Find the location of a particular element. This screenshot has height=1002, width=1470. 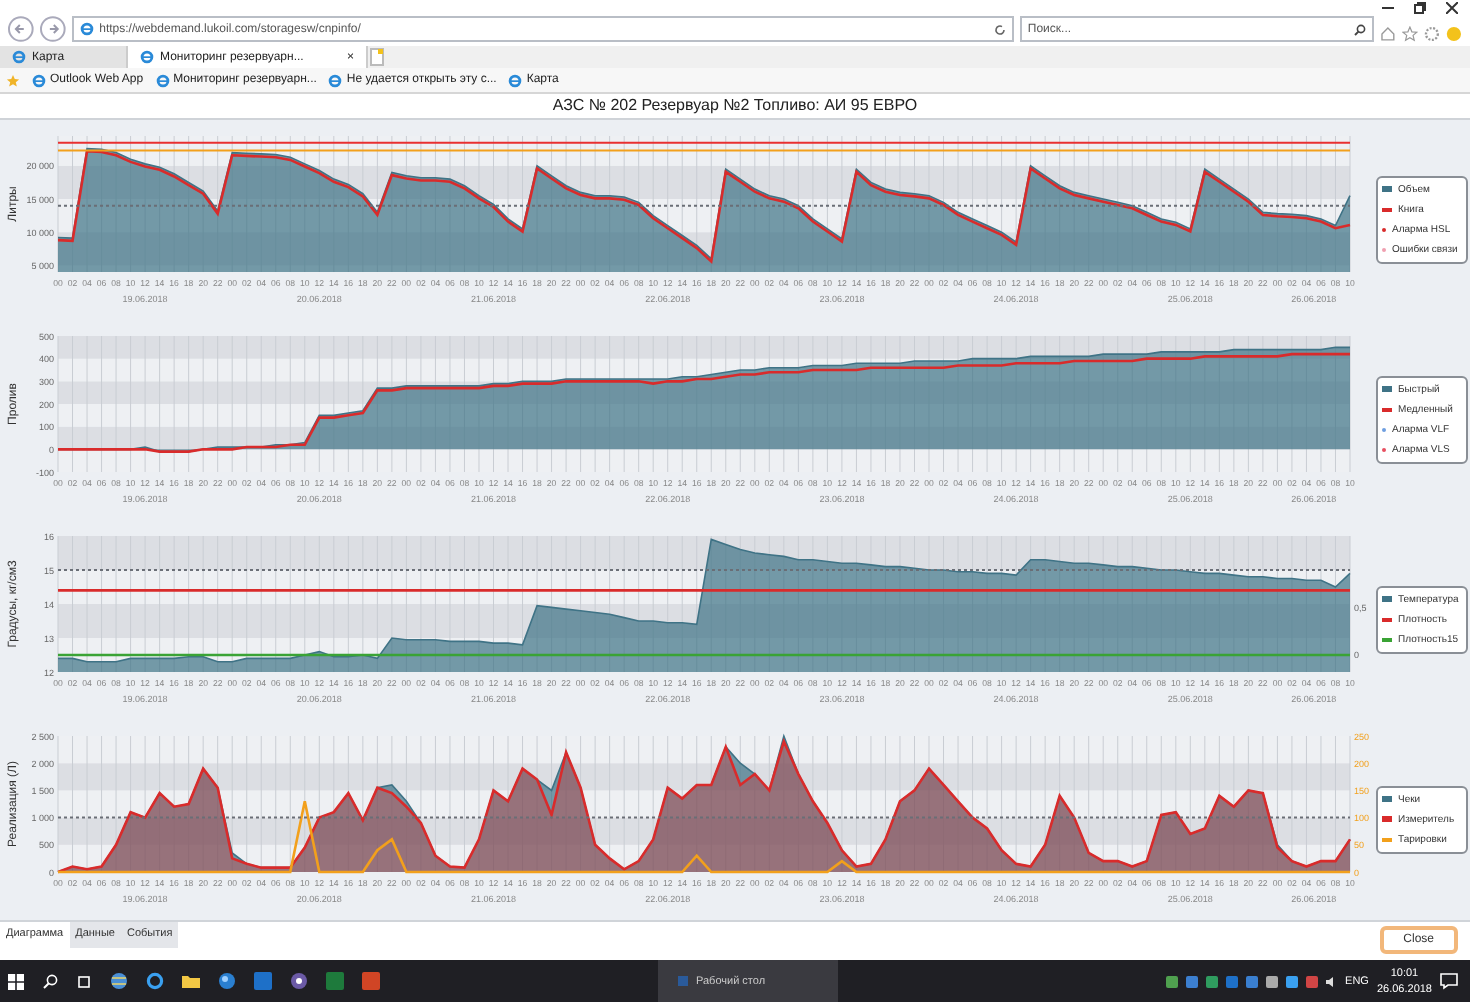

folder-icon is located at coordinates (191, 981).